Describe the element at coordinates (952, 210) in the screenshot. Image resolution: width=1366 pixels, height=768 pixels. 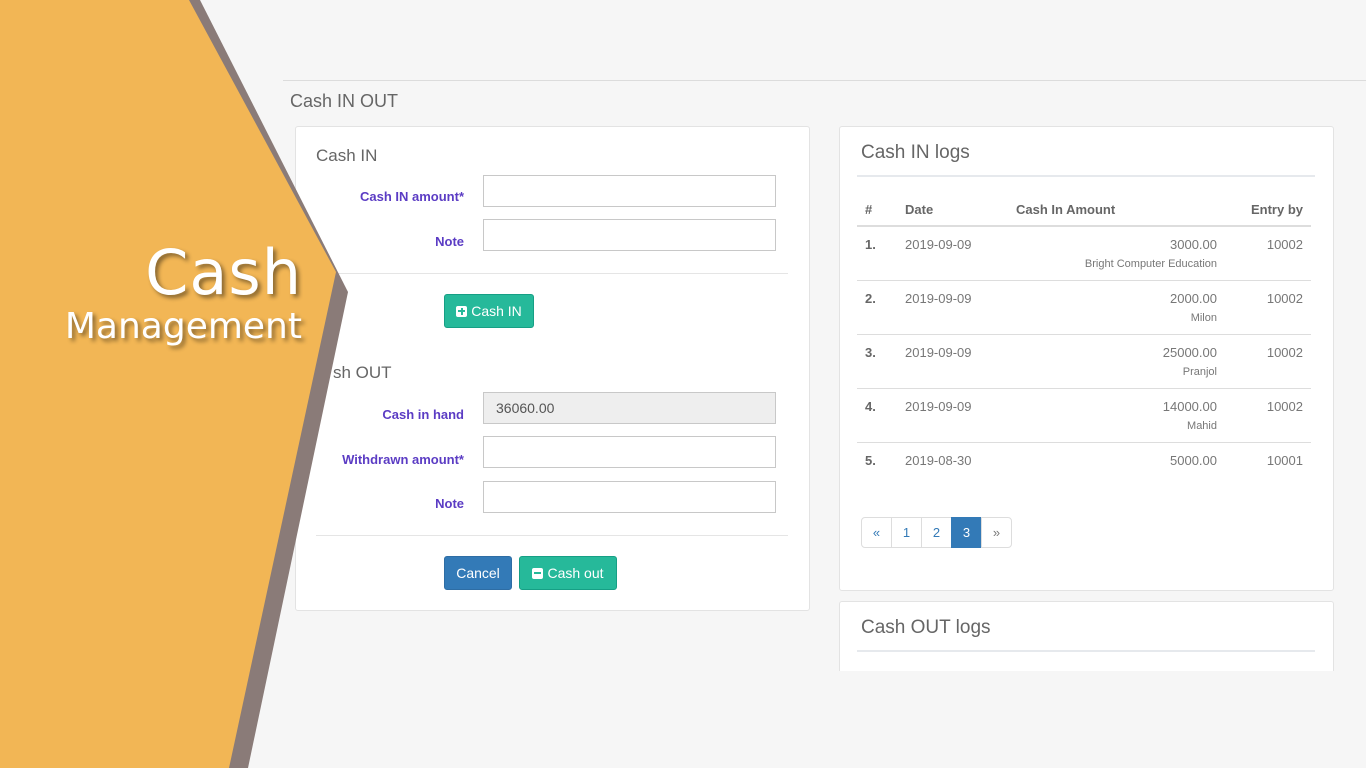
I see `col-header-date: Date` at that location.